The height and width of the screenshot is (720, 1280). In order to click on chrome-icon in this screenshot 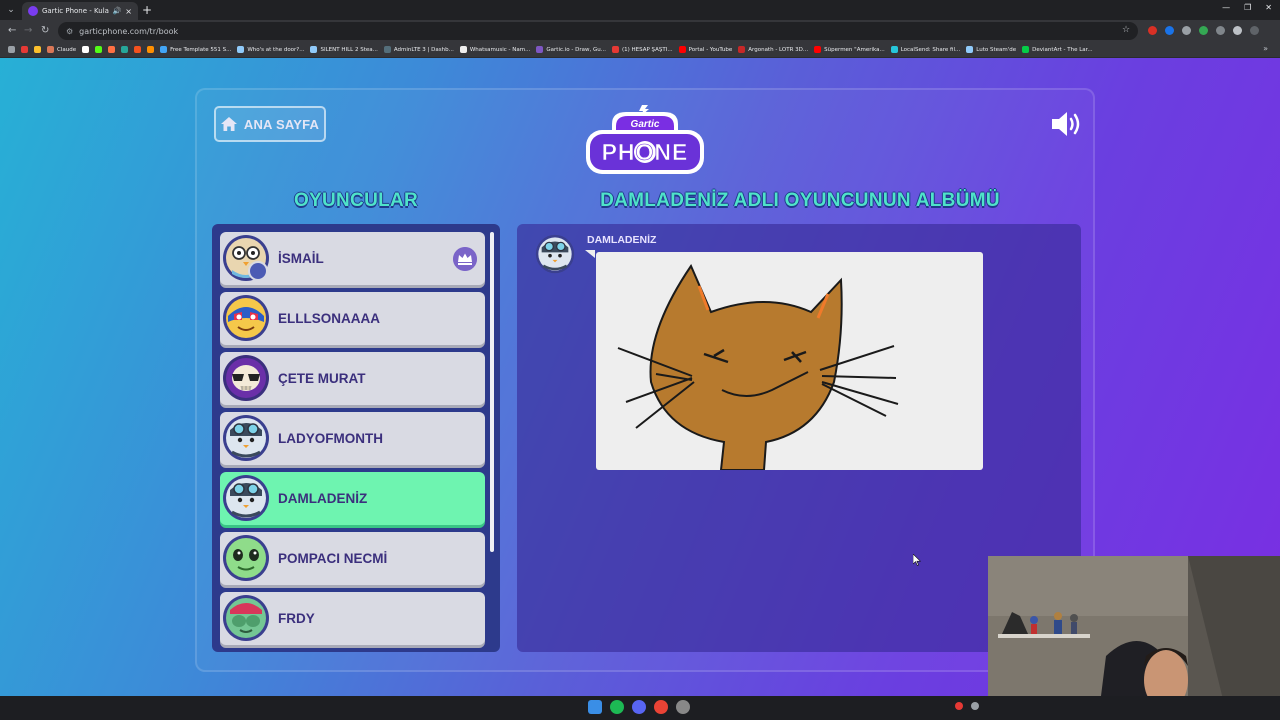, I will do `click(661, 707)`.